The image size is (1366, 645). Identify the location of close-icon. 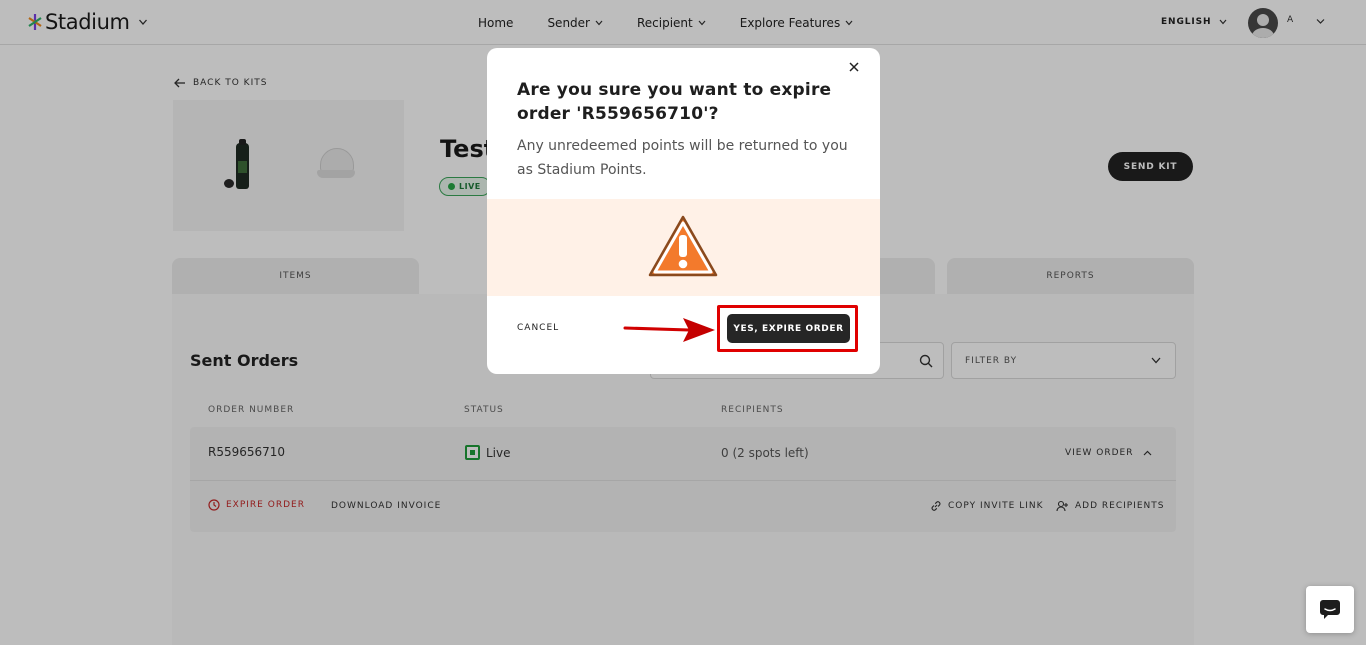
(854, 67).